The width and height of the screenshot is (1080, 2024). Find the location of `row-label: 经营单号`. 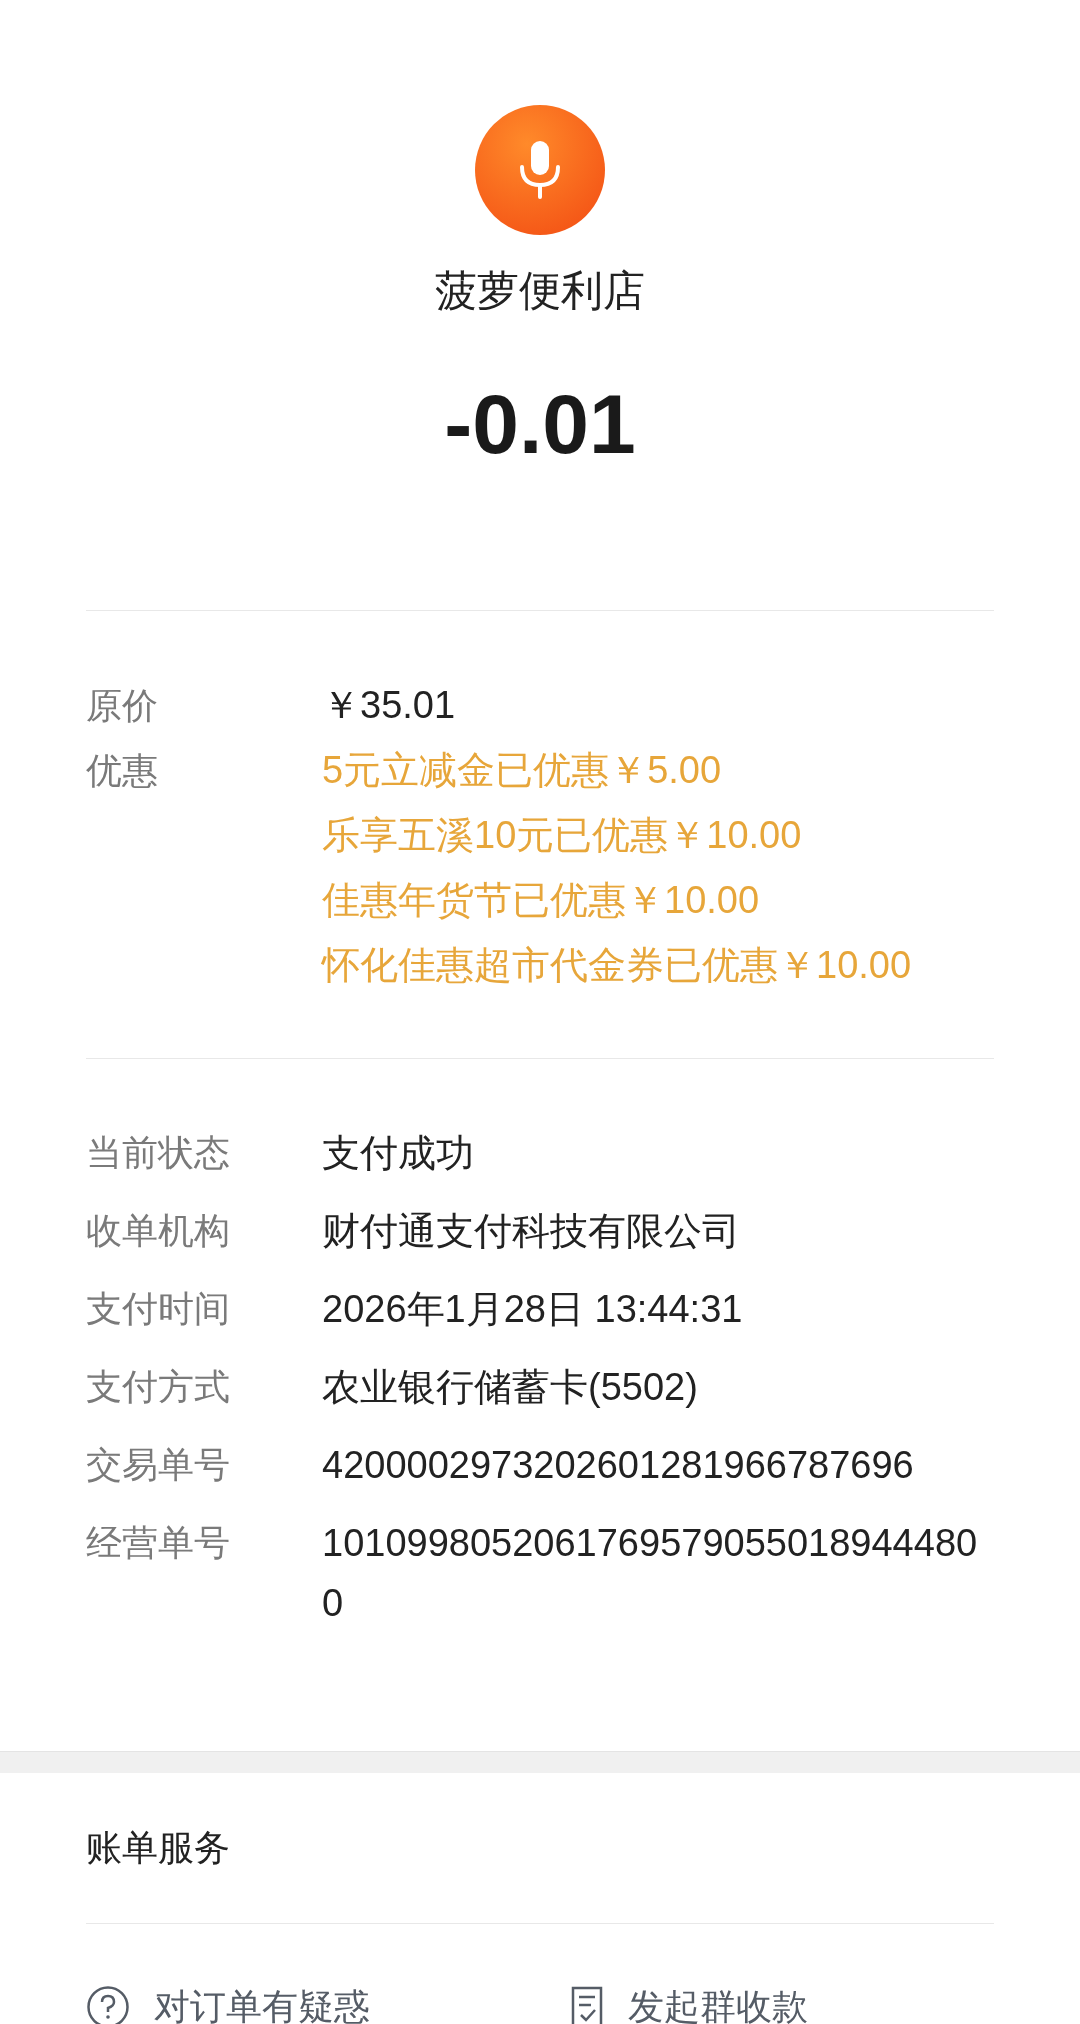

row-label: 经营单号 is located at coordinates (158, 1543).